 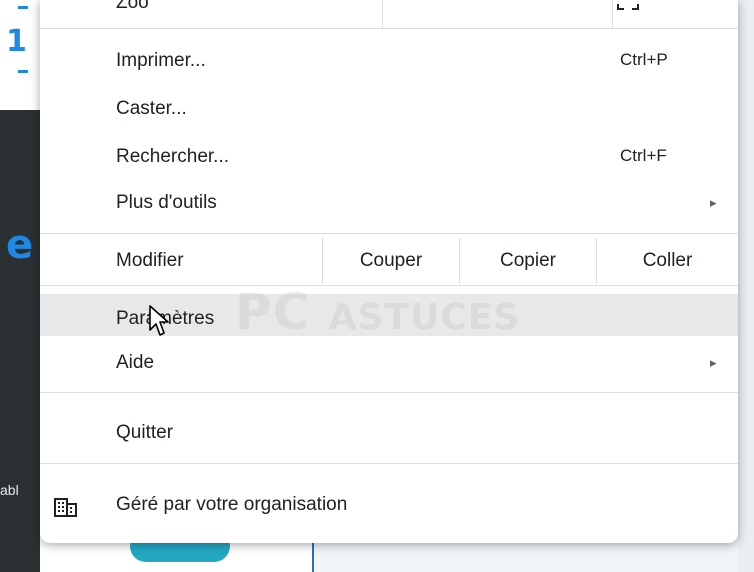 What do you see at coordinates (135, 362) in the screenshot?
I see `menu-item-label: Aide` at bounding box center [135, 362].